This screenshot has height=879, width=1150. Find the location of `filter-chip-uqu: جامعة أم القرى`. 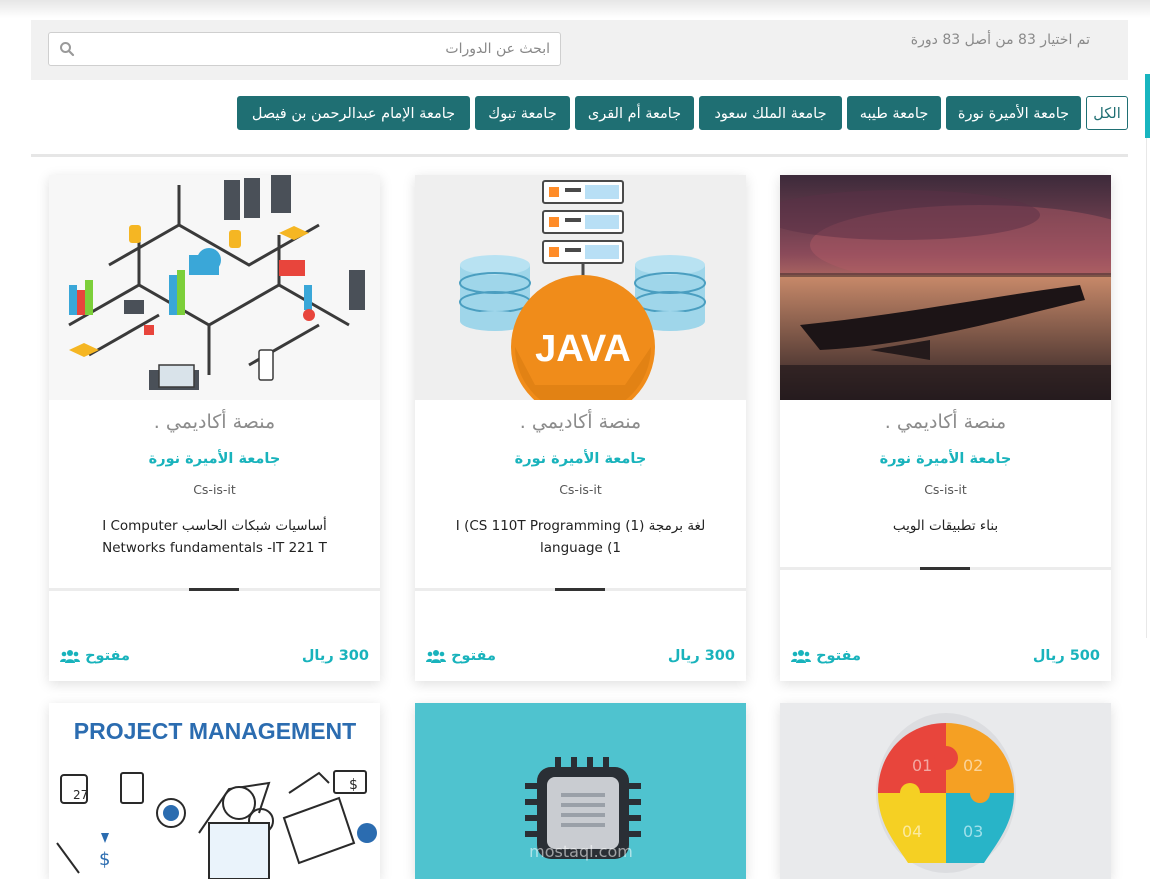

filter-chip-uqu: جامعة أم القرى is located at coordinates (634, 113).